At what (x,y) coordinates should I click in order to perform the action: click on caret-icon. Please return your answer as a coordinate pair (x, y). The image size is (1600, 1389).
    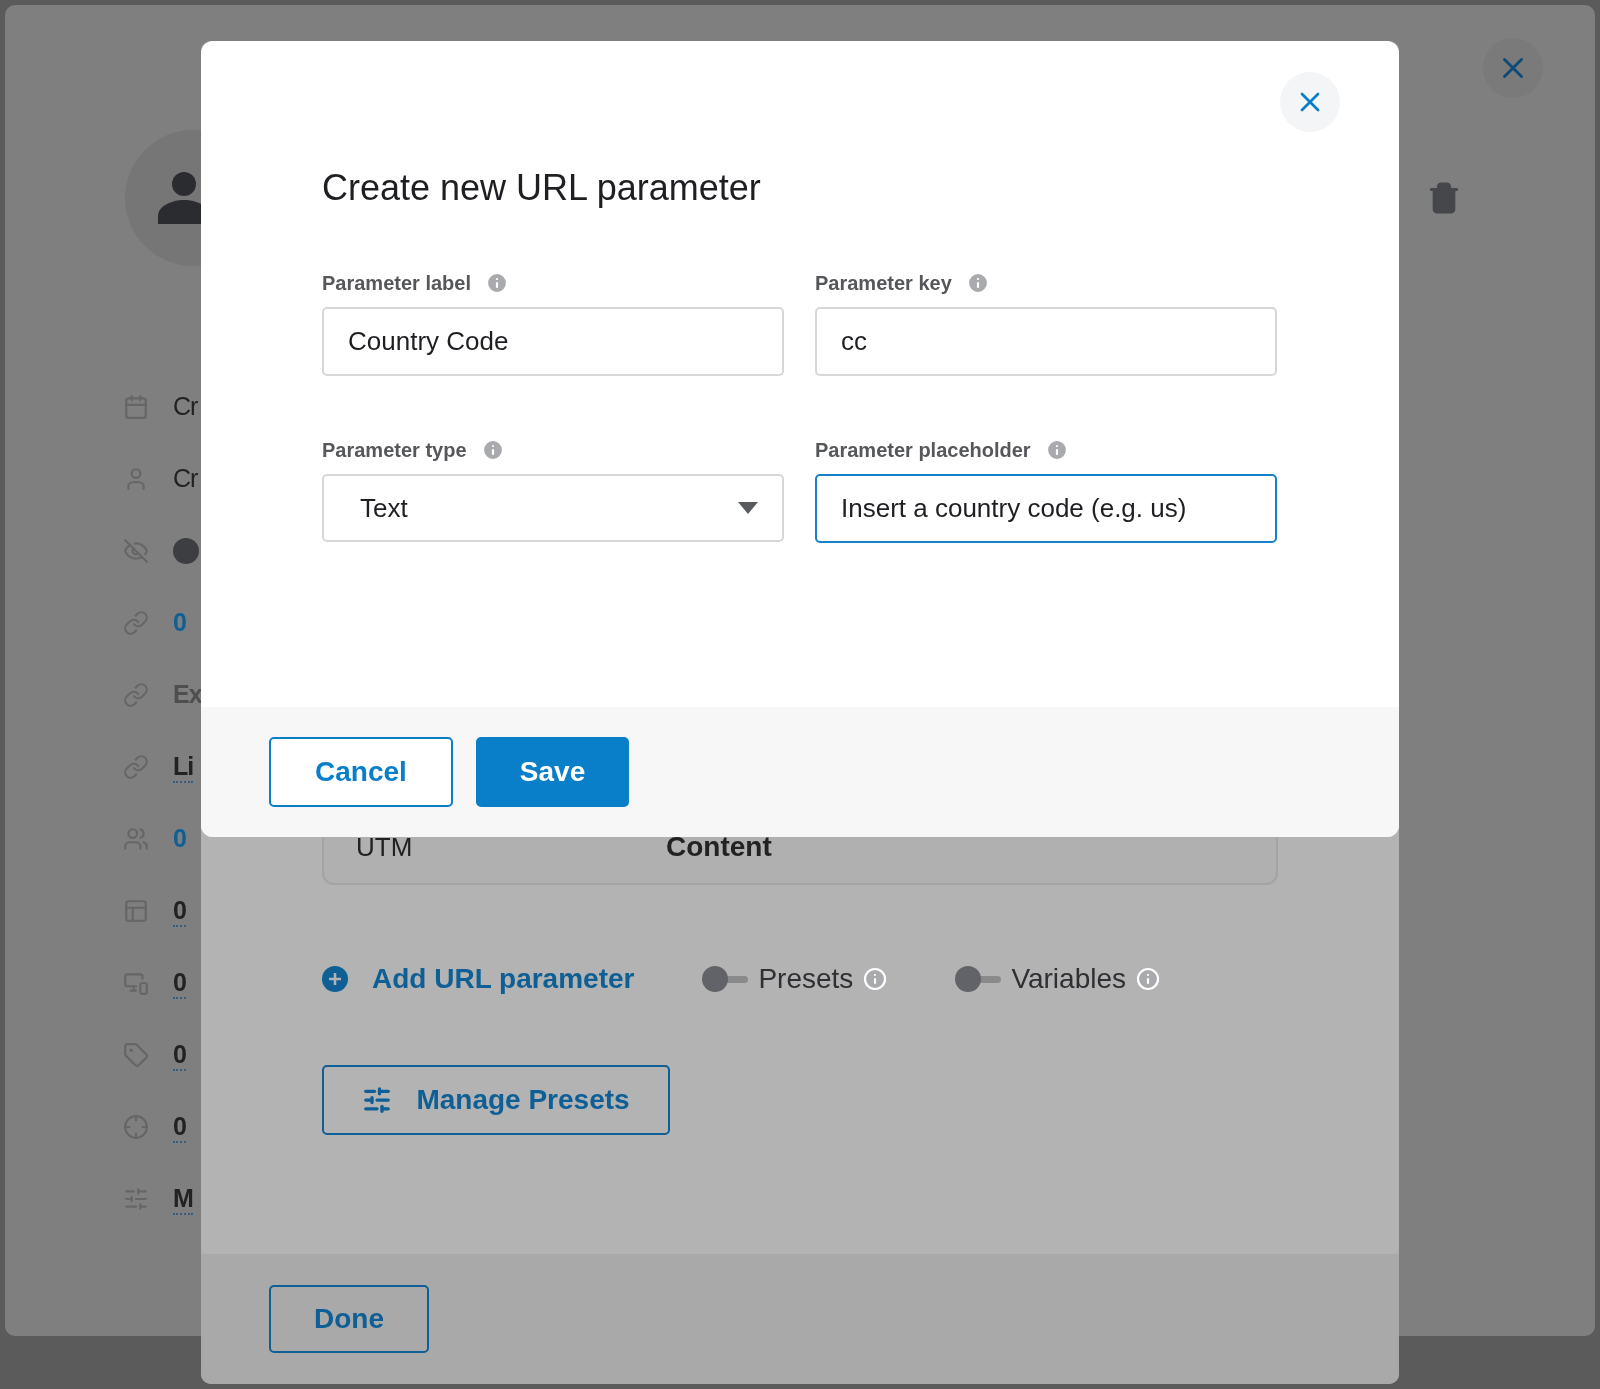
    Looking at the image, I should click on (748, 508).